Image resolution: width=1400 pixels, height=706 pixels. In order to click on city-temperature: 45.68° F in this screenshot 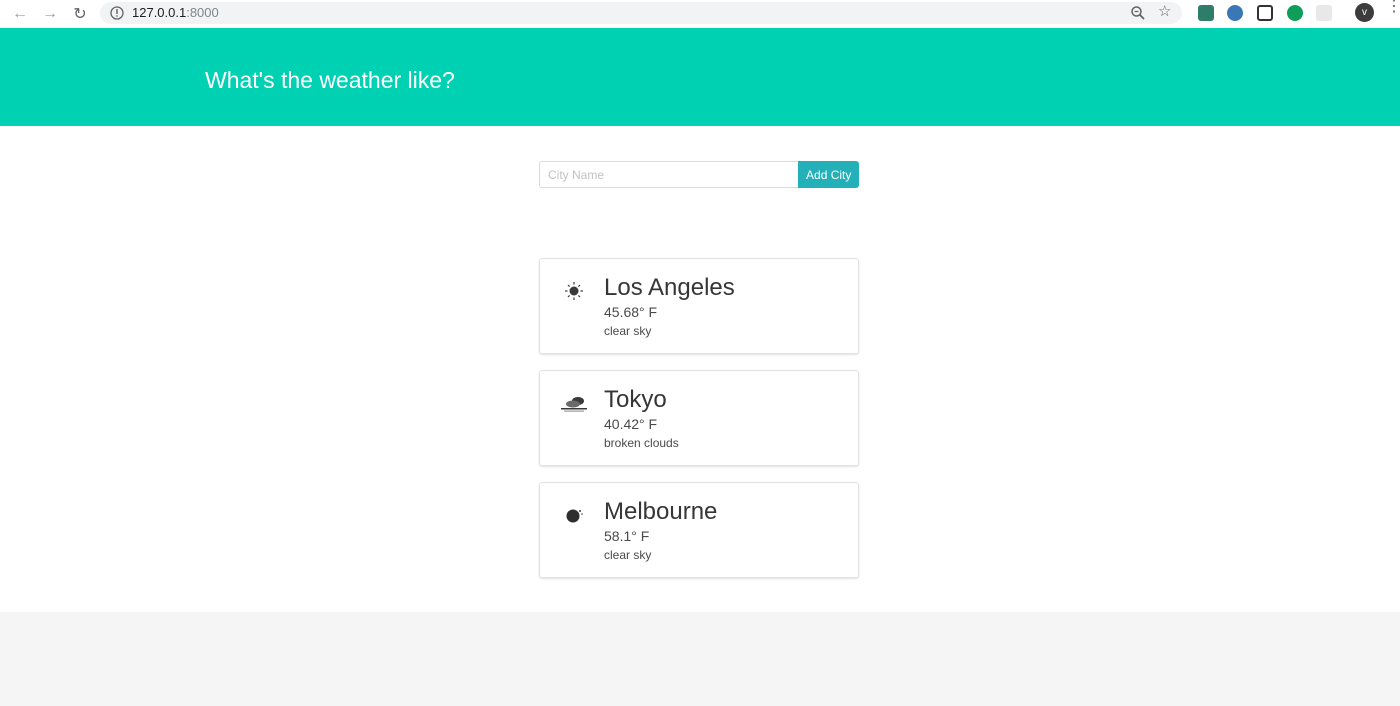, I will do `click(631, 312)`.